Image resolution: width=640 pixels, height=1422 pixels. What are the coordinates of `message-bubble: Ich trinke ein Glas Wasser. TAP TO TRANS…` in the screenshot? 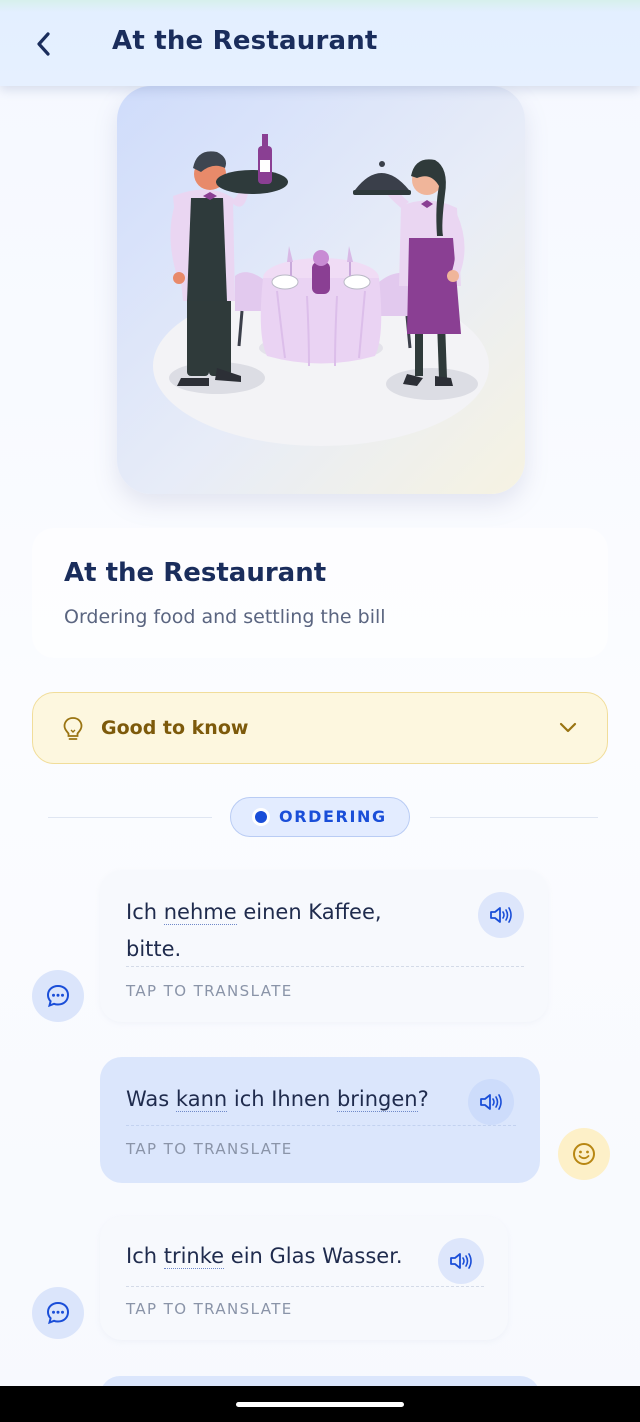 It's located at (304, 1278).